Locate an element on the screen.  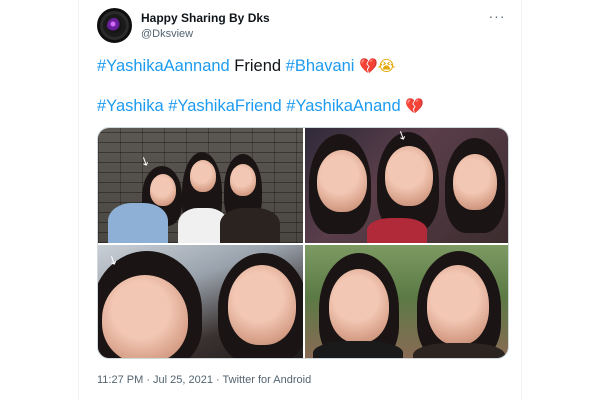
tweet-text-line-2: #Yashika #YashikaFriend #YashikaAnand 💔 is located at coordinates (260, 106).